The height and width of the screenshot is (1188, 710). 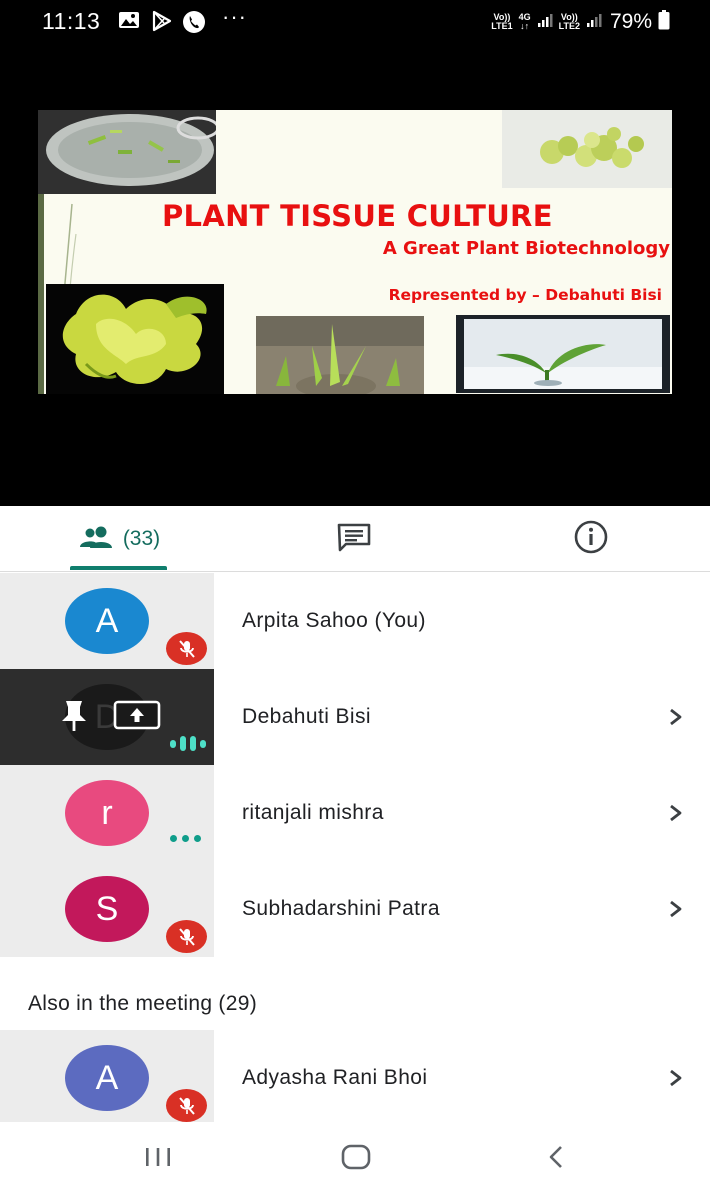 I want to click on avatar: S, so click(x=107, y=909).